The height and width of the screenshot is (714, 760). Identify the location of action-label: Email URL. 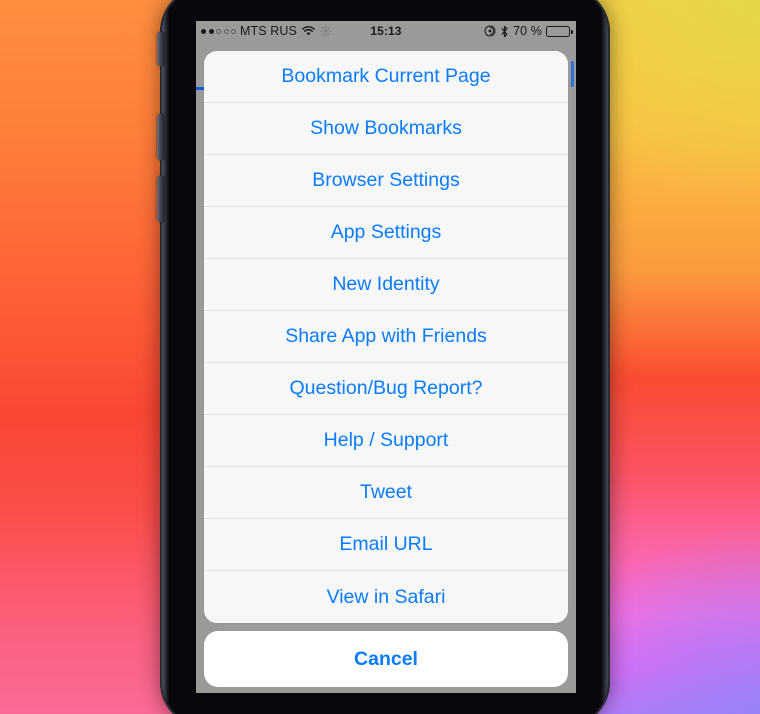
(386, 544).